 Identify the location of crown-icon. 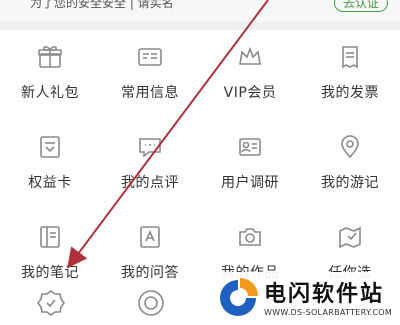
(250, 57).